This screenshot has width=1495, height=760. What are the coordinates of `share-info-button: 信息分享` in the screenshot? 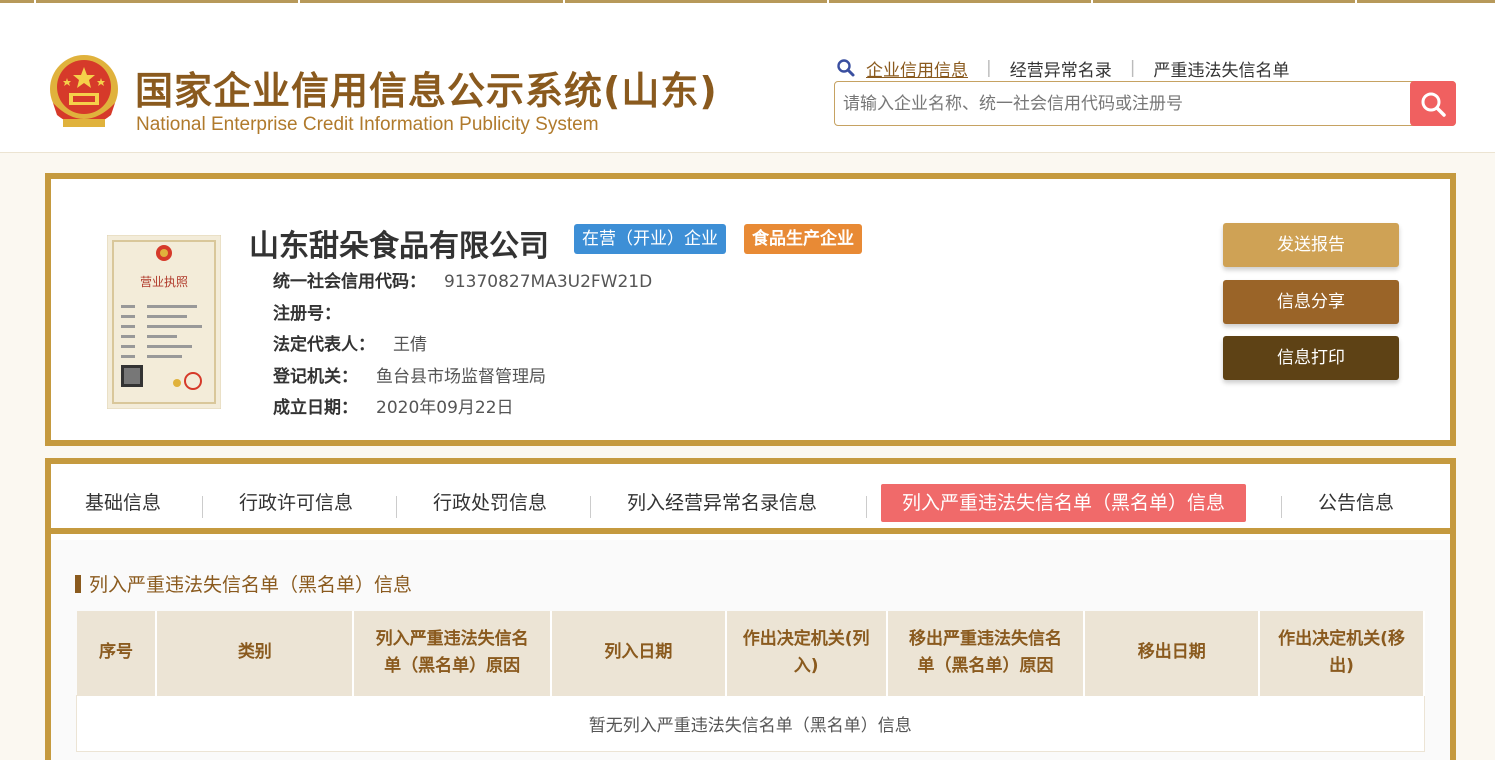 It's located at (1311, 302).